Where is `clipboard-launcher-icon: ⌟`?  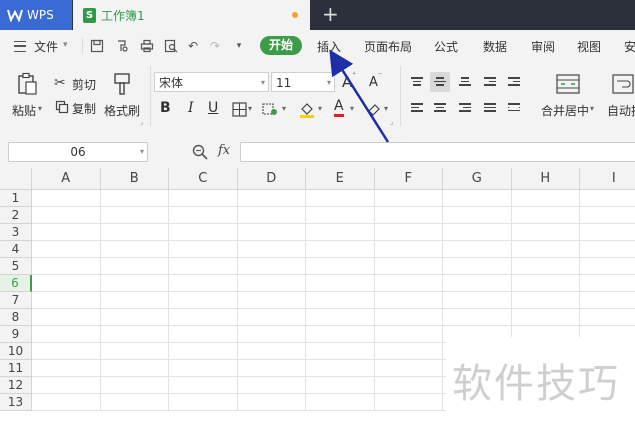 clipboard-launcher-icon: ⌟ is located at coordinates (141, 122).